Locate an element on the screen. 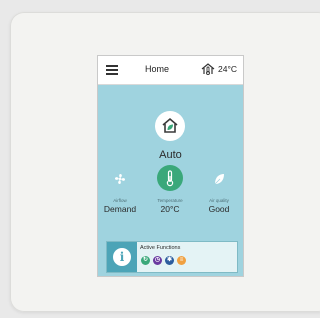 This screenshot has width=320, height=318. info-icon: i is located at coordinates (122, 257).